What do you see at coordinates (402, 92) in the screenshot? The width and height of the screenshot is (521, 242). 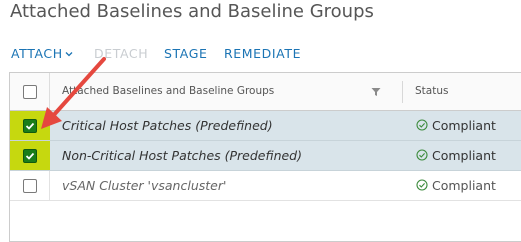 I see `column-divider` at bounding box center [402, 92].